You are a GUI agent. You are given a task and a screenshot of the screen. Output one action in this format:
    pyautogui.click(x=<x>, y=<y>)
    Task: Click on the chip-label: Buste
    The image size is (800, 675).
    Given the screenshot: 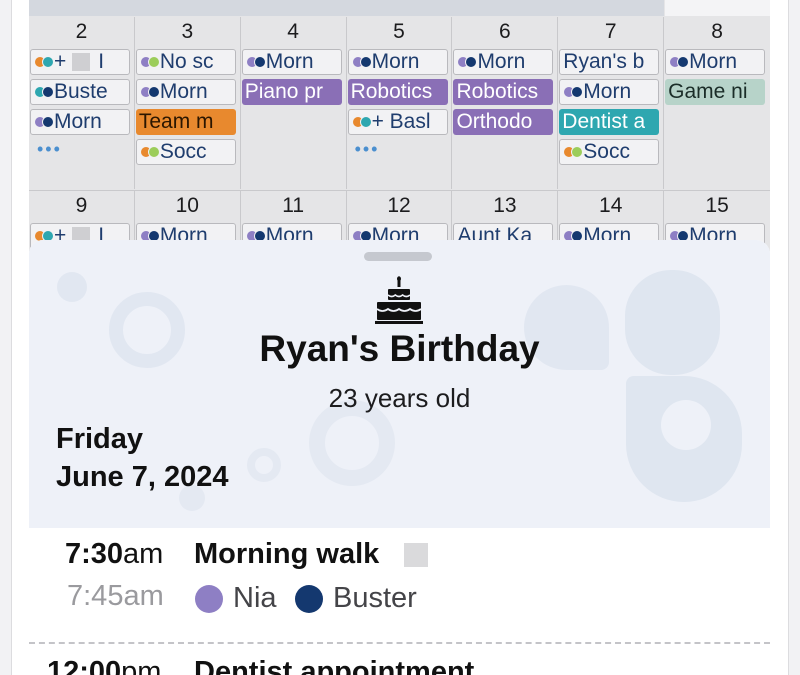 What is the action you would take?
    pyautogui.click(x=81, y=91)
    